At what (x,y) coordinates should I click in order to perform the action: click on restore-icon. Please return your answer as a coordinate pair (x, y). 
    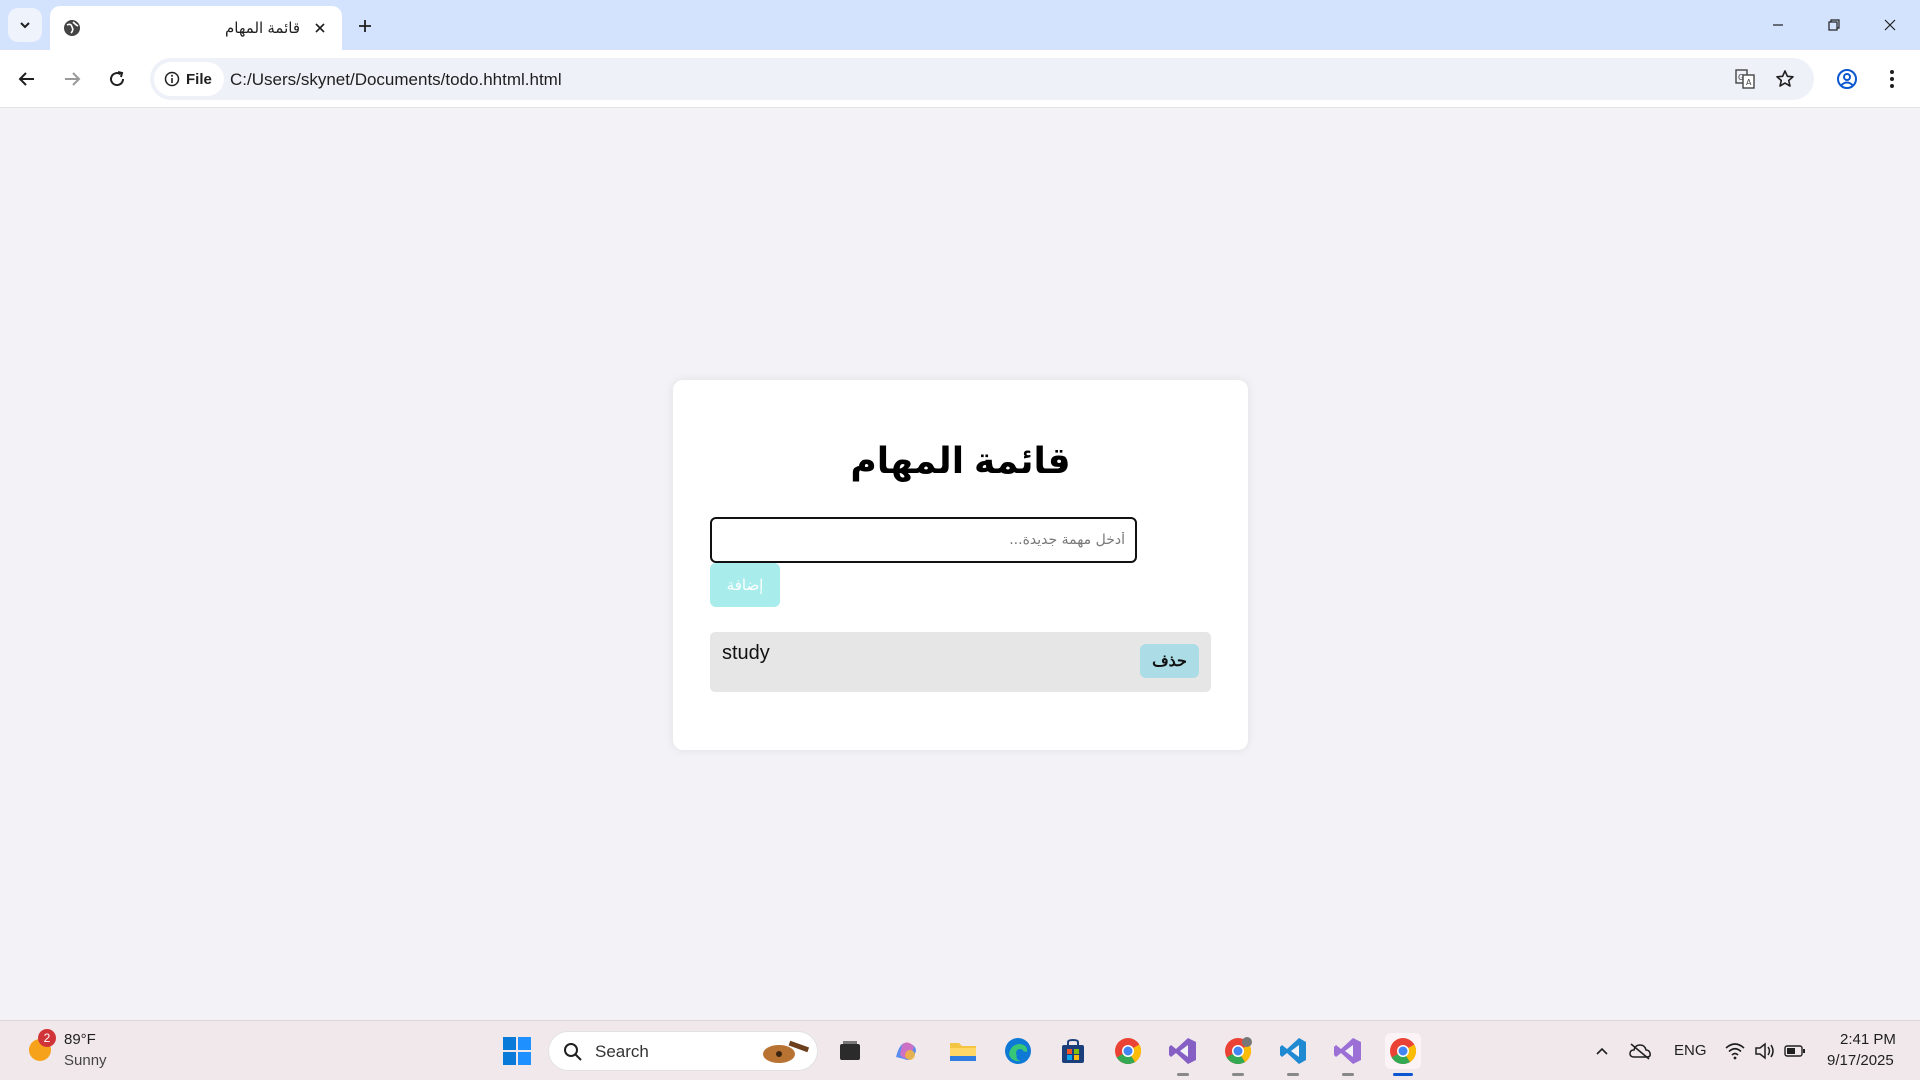
    Looking at the image, I should click on (1834, 25).